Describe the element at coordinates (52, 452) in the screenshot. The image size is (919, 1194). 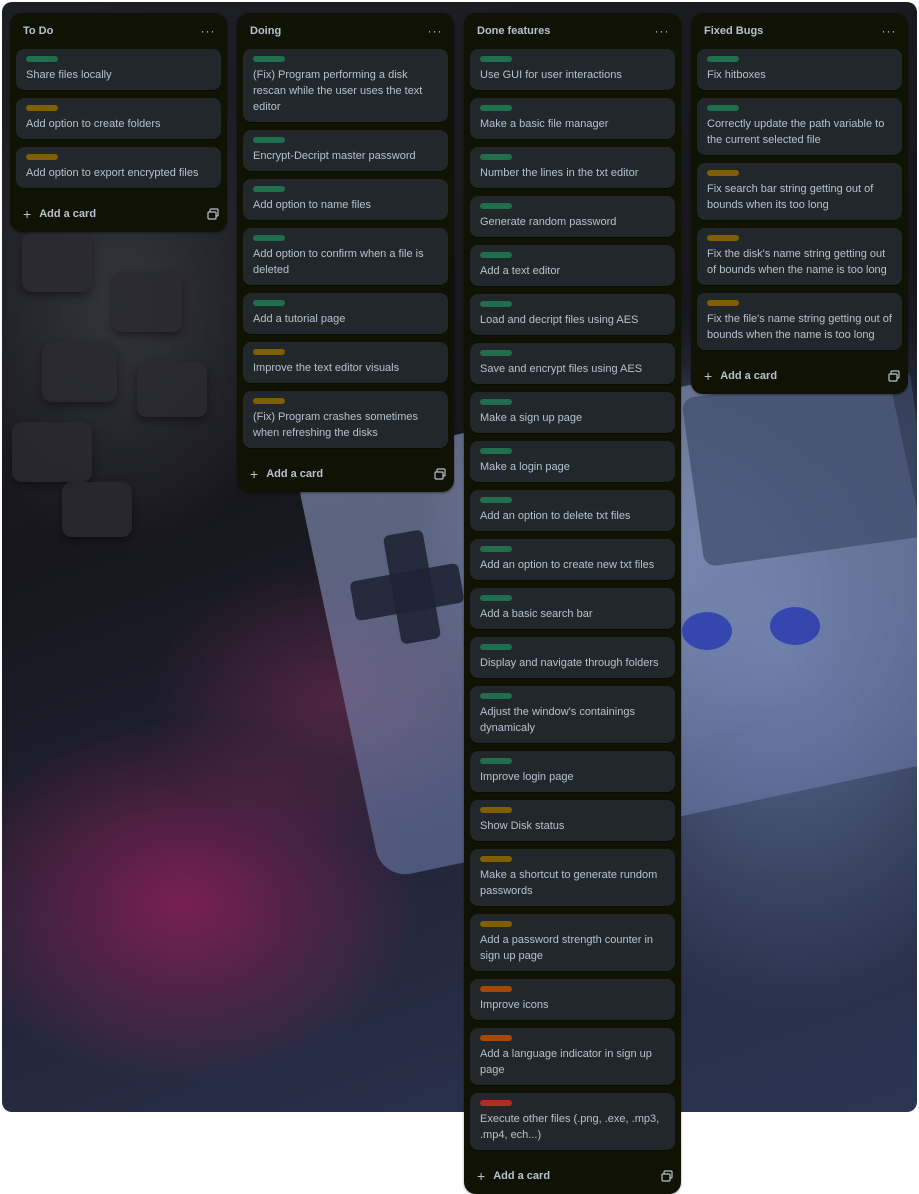
I see `background-decoration` at that location.